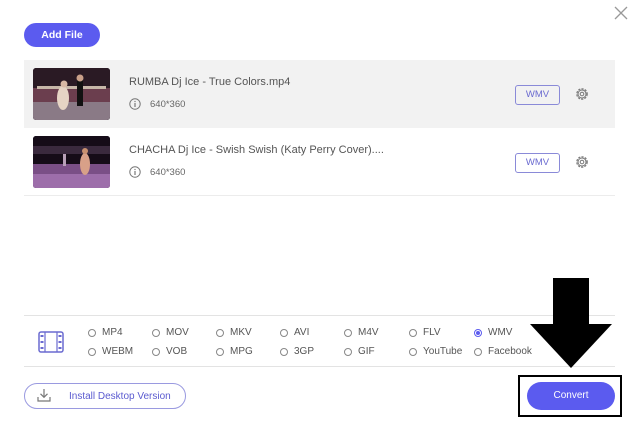 The image size is (640, 433). Describe the element at coordinates (120, 396) in the screenshot. I see `install-desktop-label: Install Desktop Version` at that location.